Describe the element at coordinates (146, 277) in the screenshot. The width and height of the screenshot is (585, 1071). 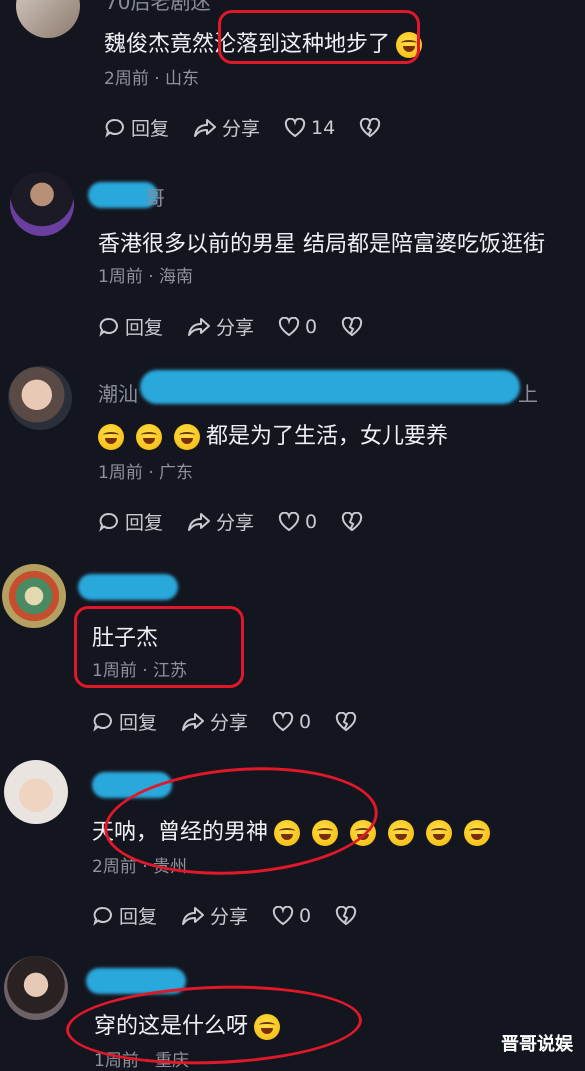
I see `comment-meta: 1周前 · 海南` at that location.